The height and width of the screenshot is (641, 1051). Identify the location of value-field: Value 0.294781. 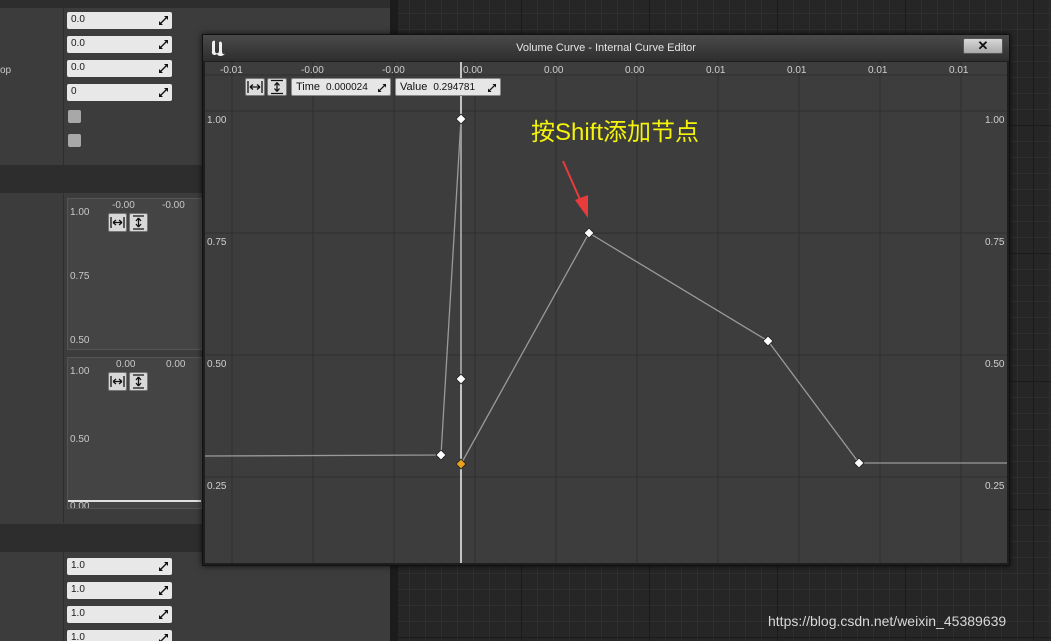
(448, 87).